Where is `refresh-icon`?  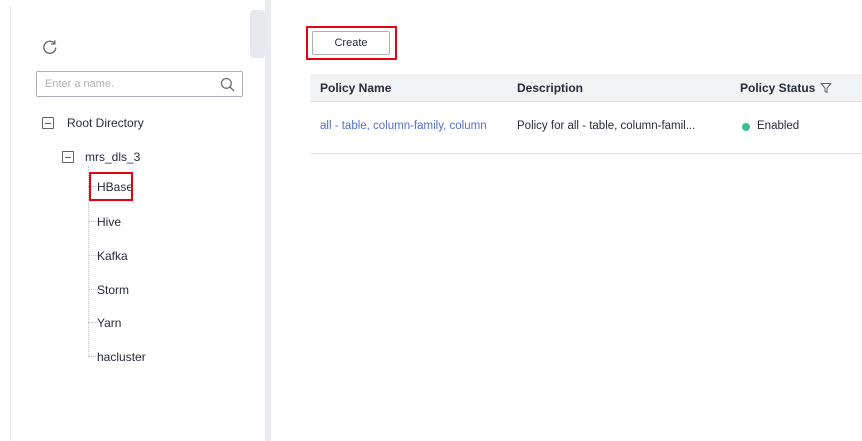 refresh-icon is located at coordinates (50, 47).